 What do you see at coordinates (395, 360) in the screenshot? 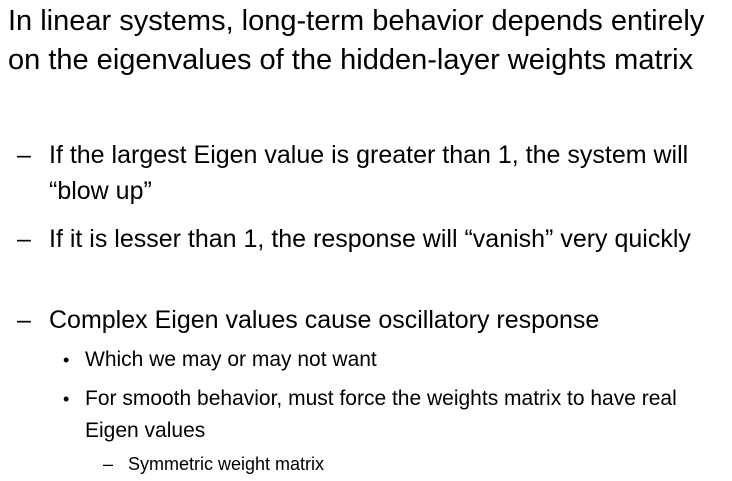
I see `bullet-level3: • Which we may or may not want` at bounding box center [395, 360].